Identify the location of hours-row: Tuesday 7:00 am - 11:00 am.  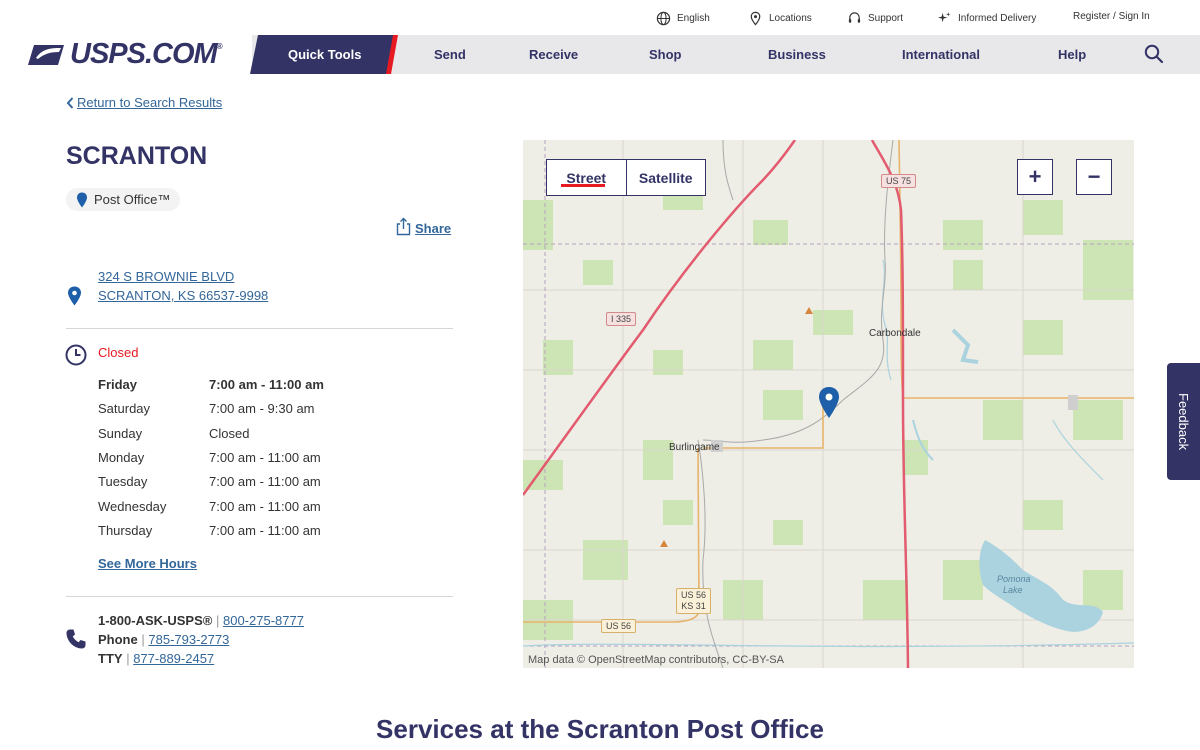
(228, 481).